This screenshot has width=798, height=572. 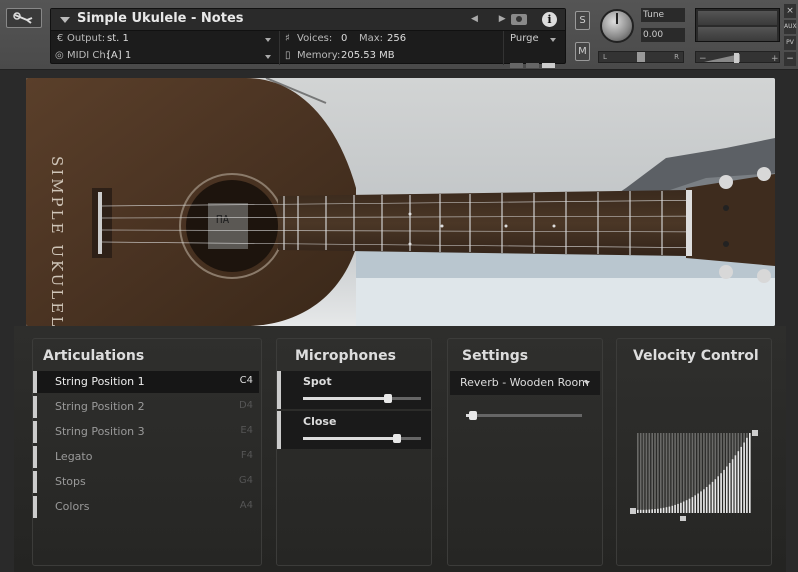 What do you see at coordinates (633, 511) in the screenshot?
I see `velocity-start-handle` at bounding box center [633, 511].